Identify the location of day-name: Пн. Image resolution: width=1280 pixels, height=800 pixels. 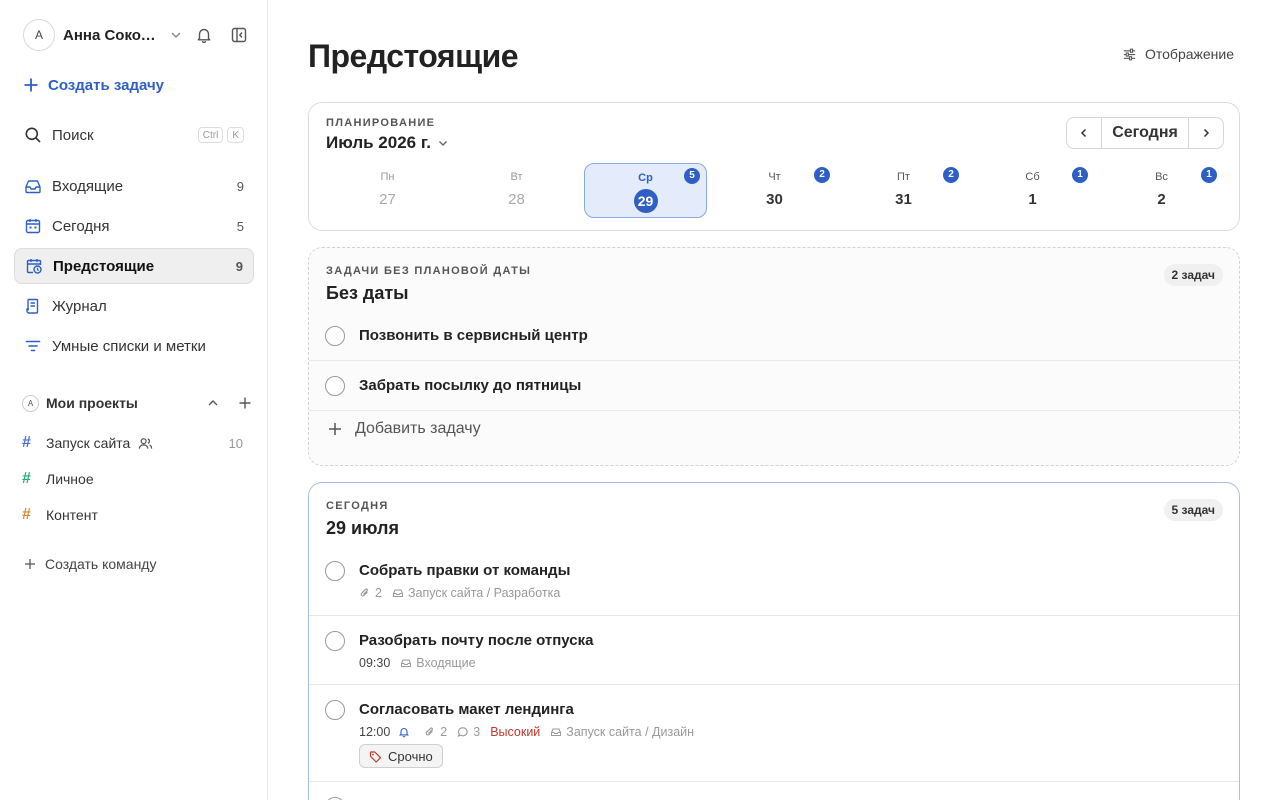
(387, 177).